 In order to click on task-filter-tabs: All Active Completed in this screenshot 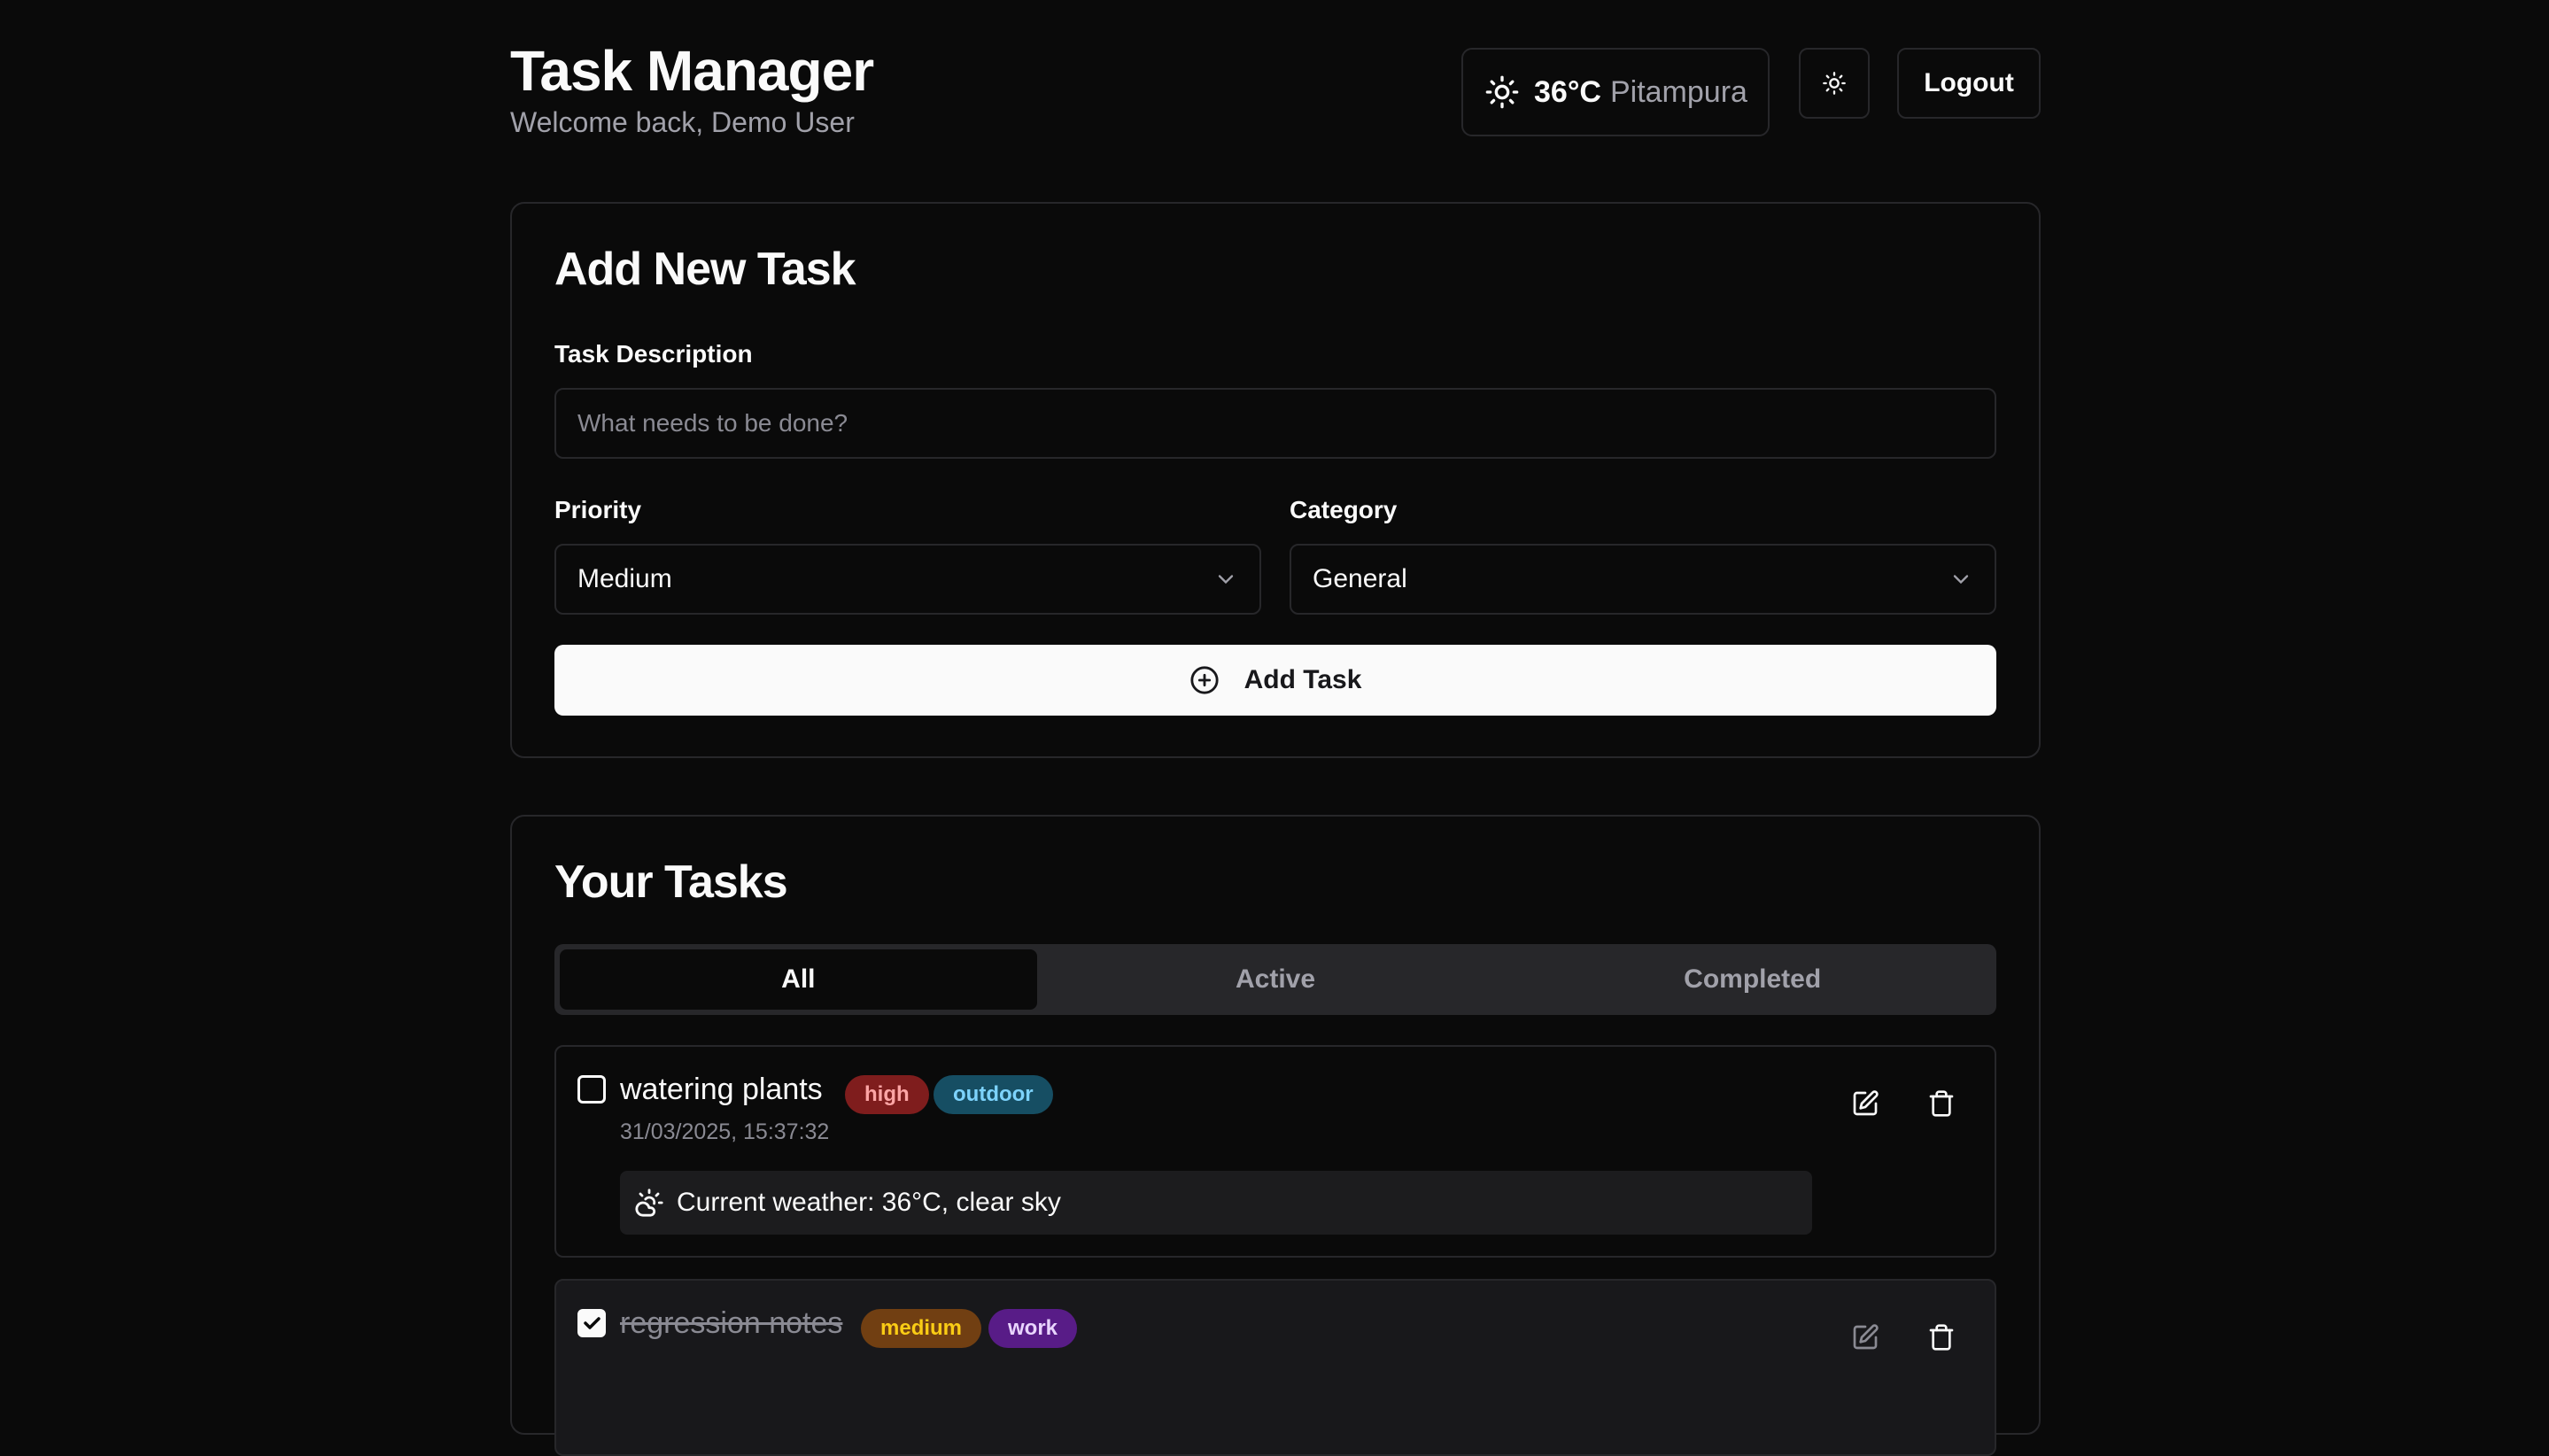, I will do `click(1275, 979)`.